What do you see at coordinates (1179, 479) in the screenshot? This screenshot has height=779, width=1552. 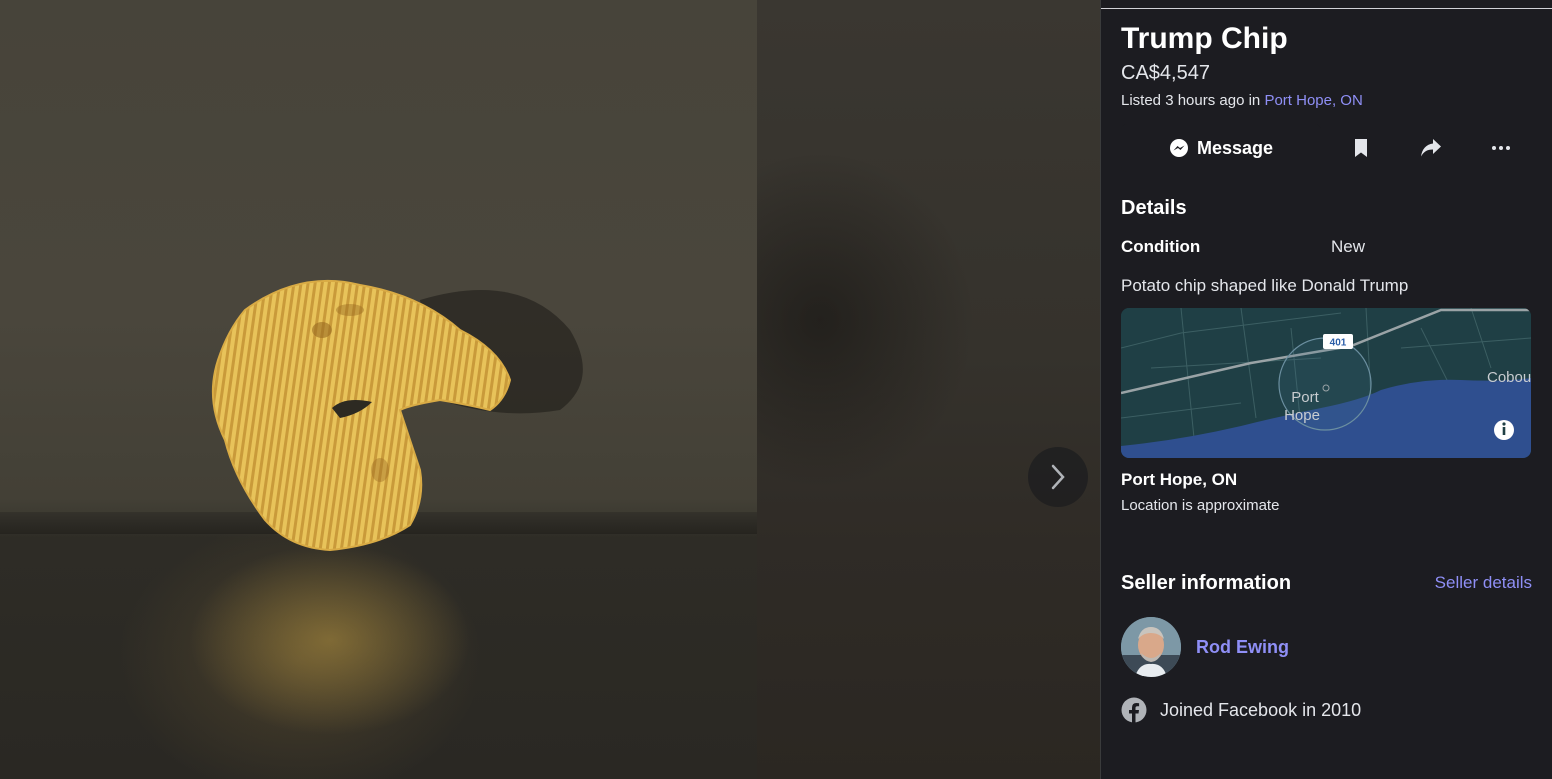 I see `location-name: Port Hope, ON` at bounding box center [1179, 479].